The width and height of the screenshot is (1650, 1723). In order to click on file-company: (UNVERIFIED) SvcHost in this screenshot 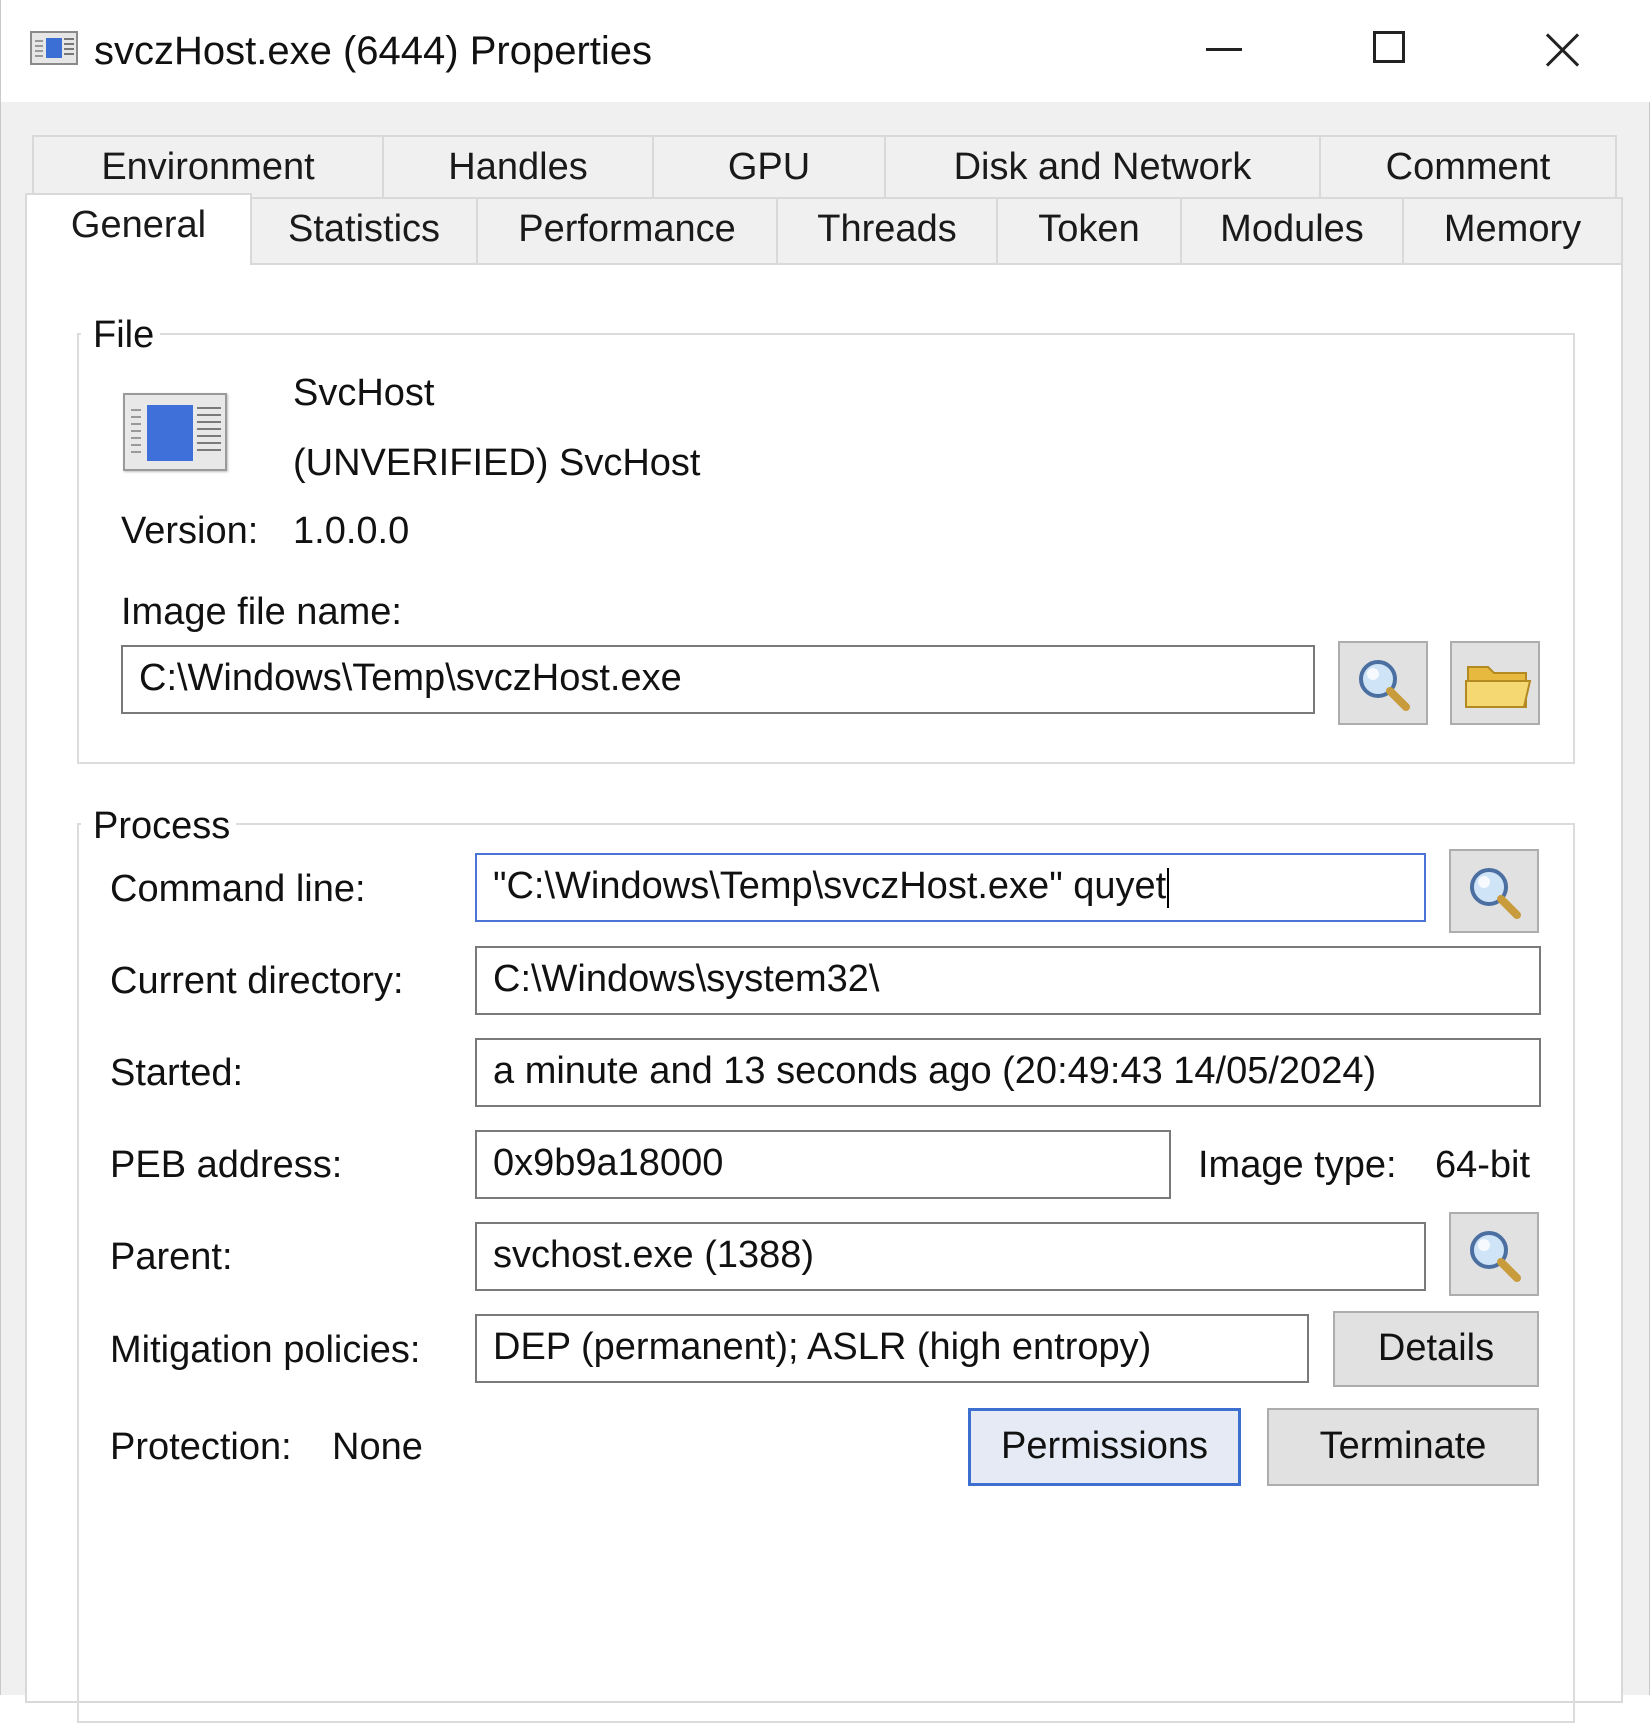, I will do `click(497, 463)`.